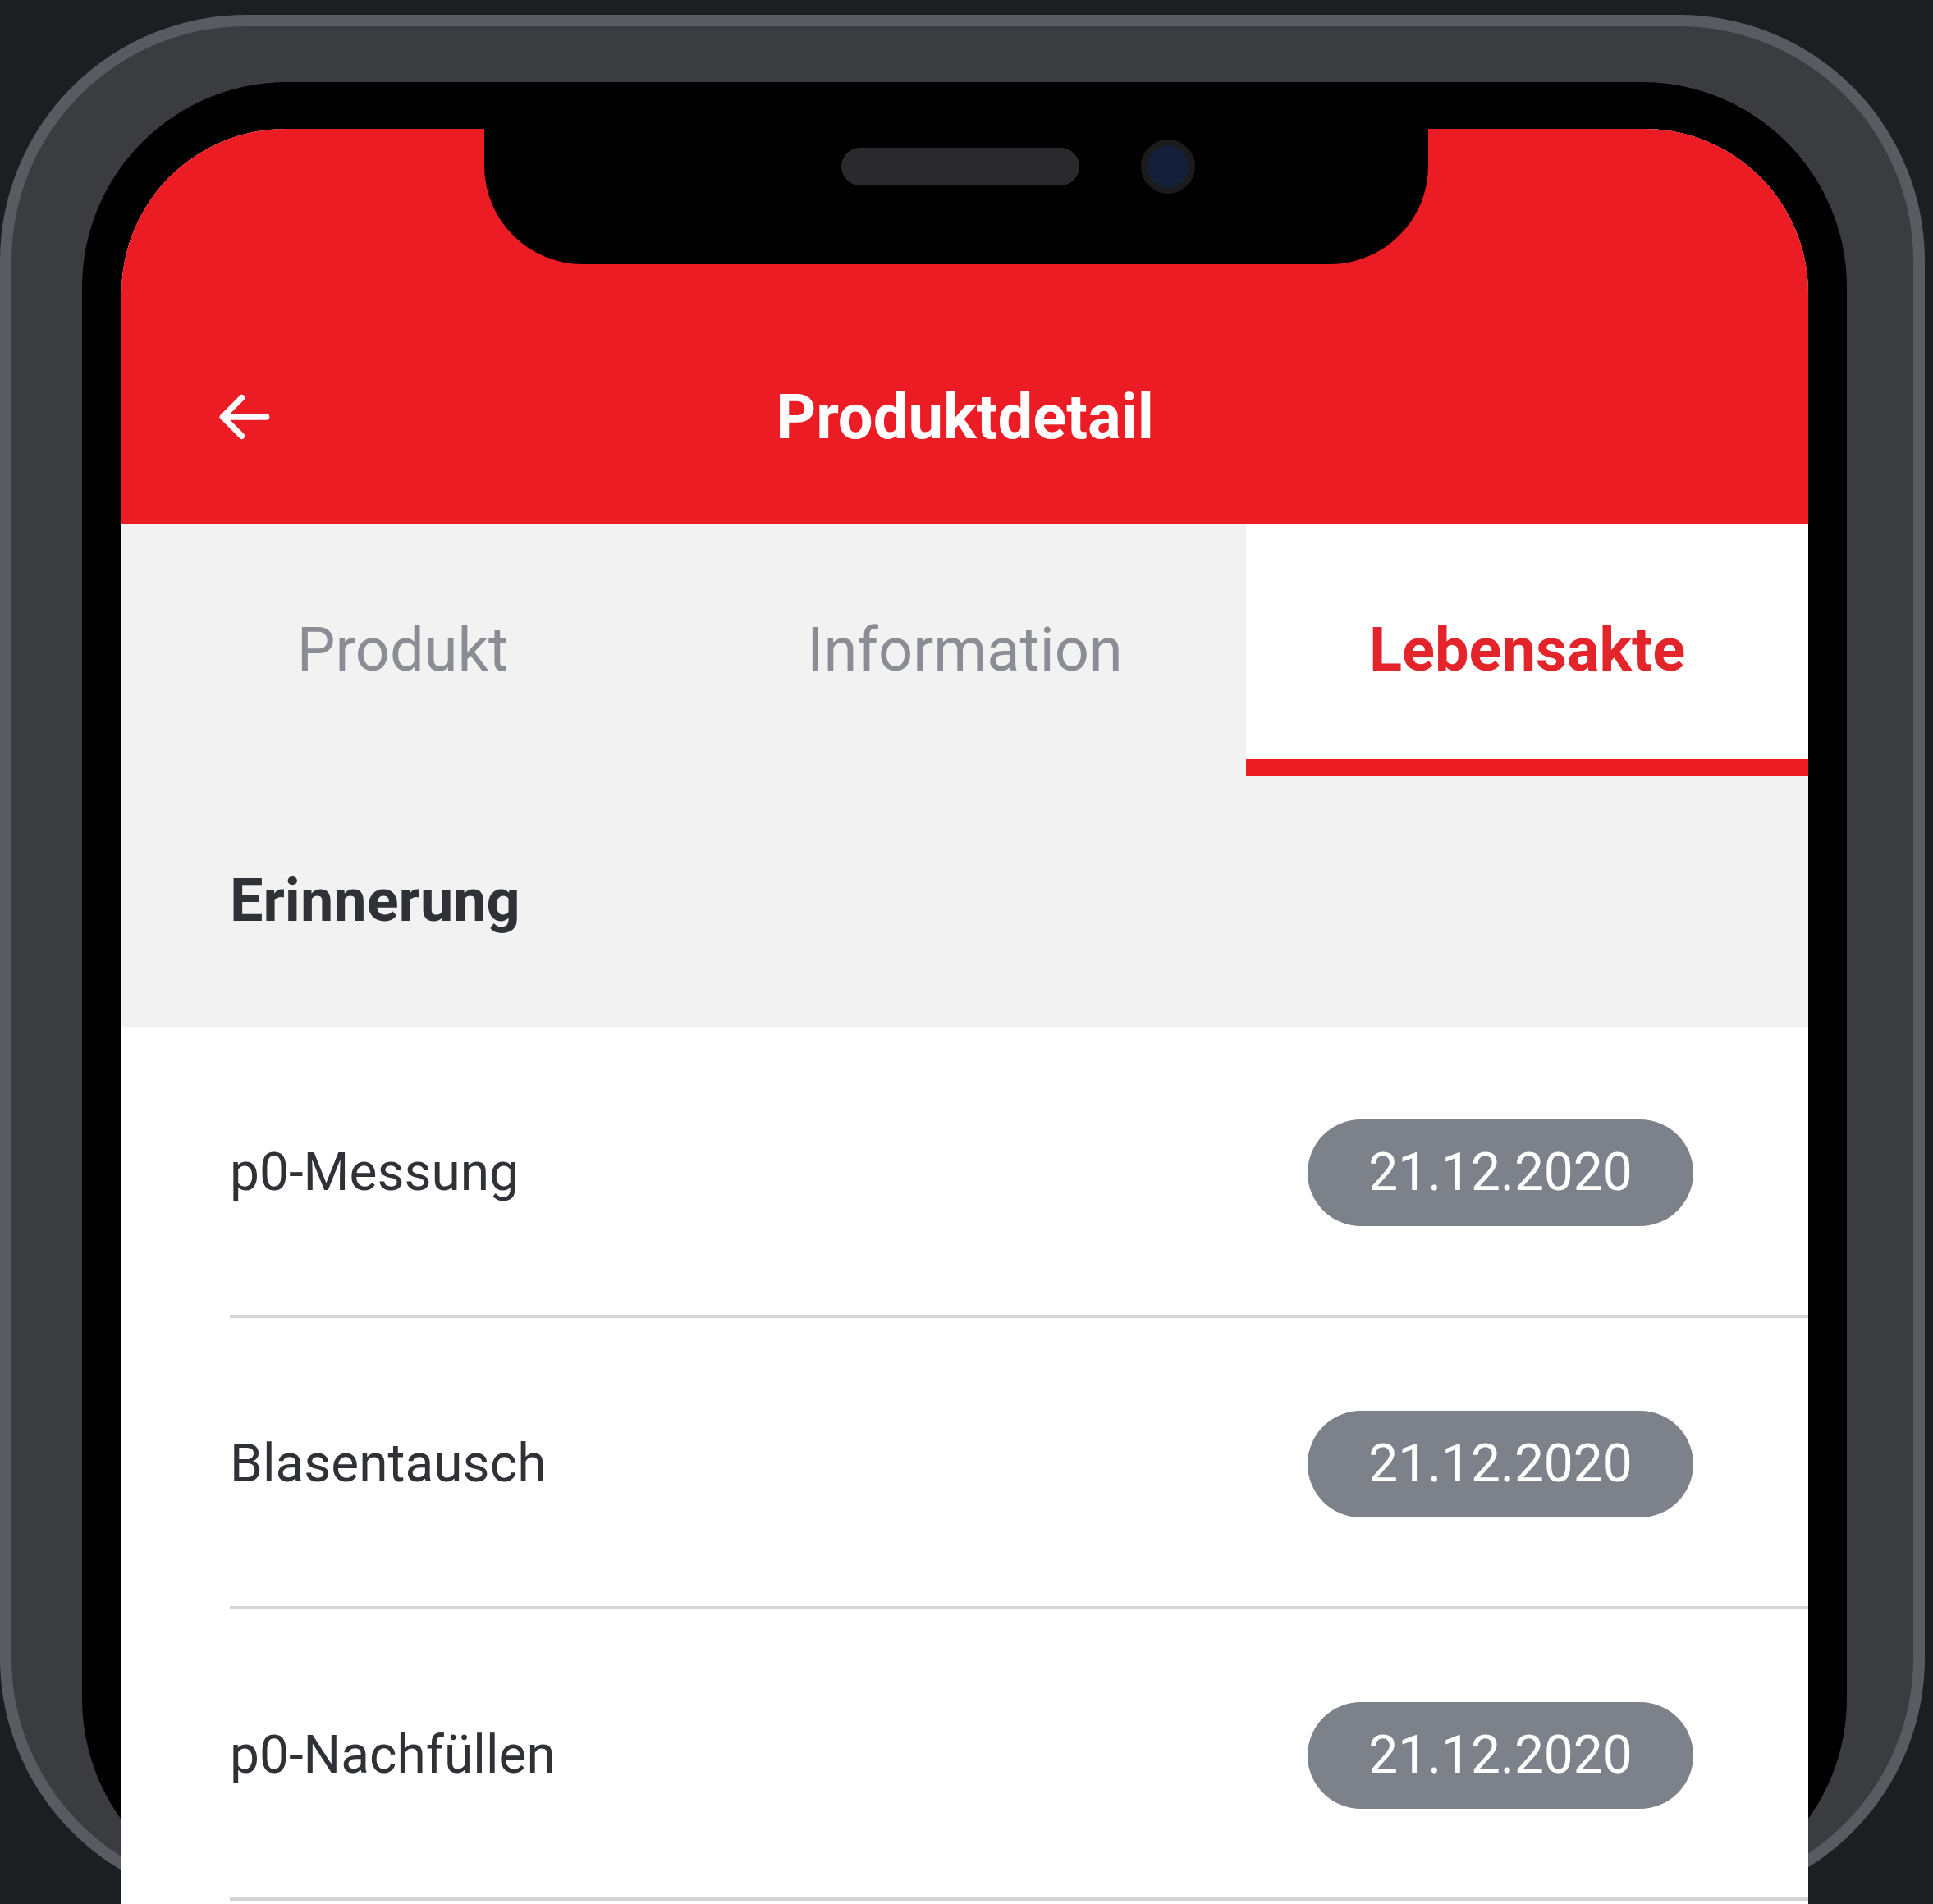 This screenshot has width=1933, height=1904. What do you see at coordinates (375, 1172) in the screenshot?
I see `reminder-label: p0-Messung` at bounding box center [375, 1172].